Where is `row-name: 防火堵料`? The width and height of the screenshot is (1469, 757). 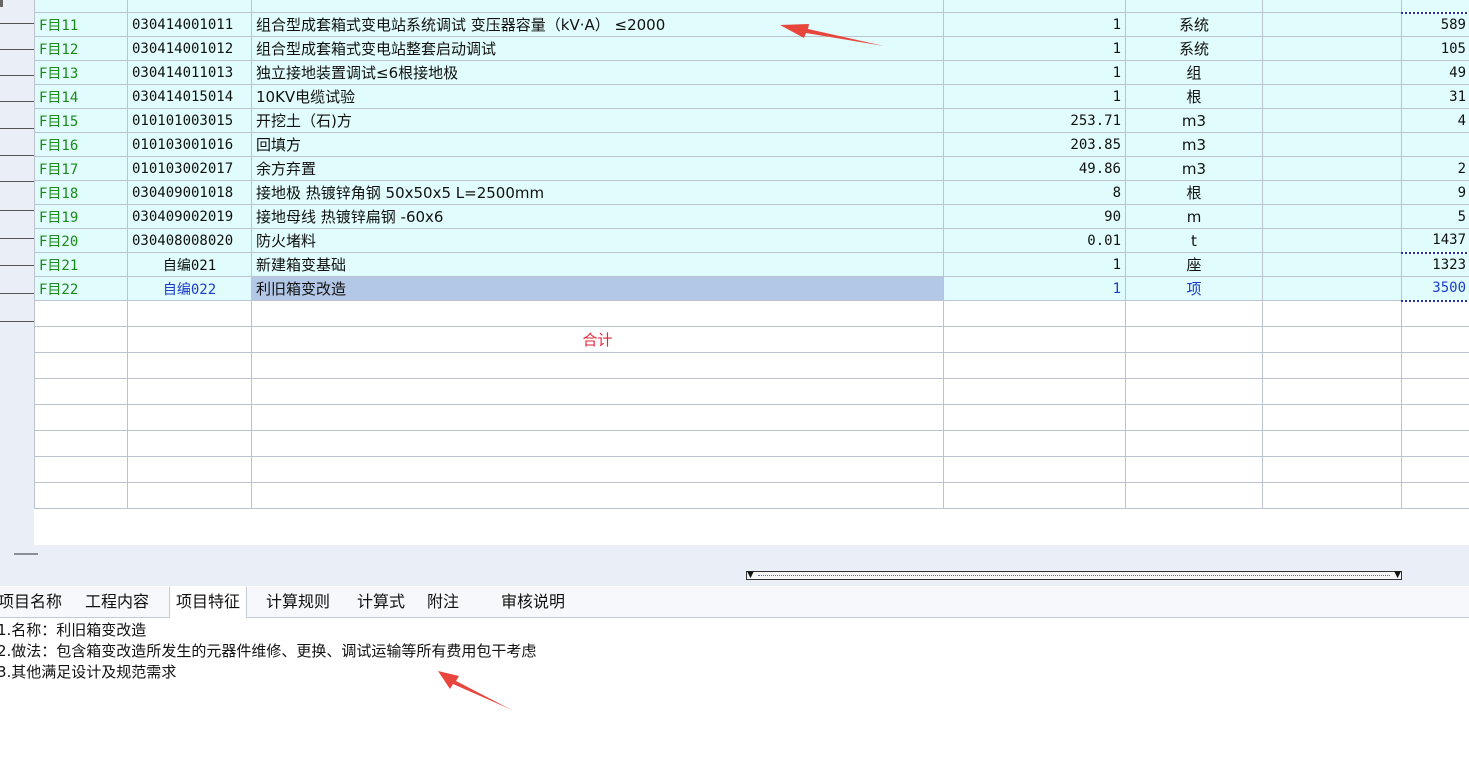 row-name: 防火堵料 is located at coordinates (597, 240).